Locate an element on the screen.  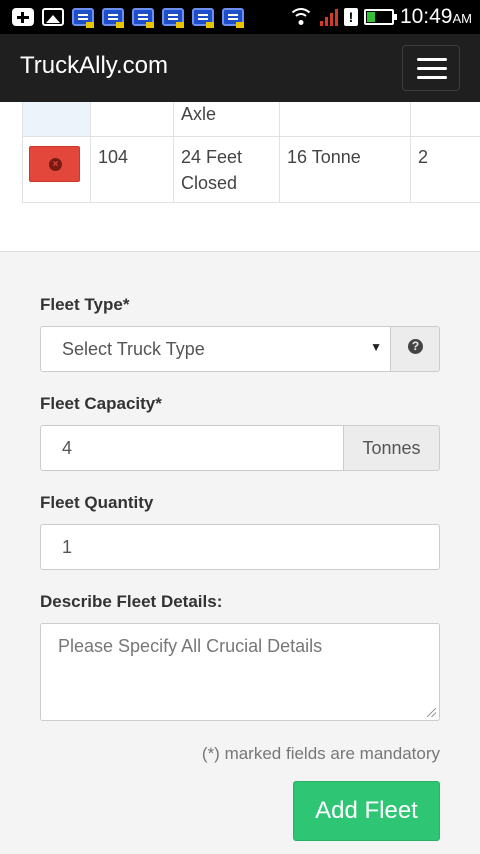
fleet-type-help-button: ? is located at coordinates (415, 349).